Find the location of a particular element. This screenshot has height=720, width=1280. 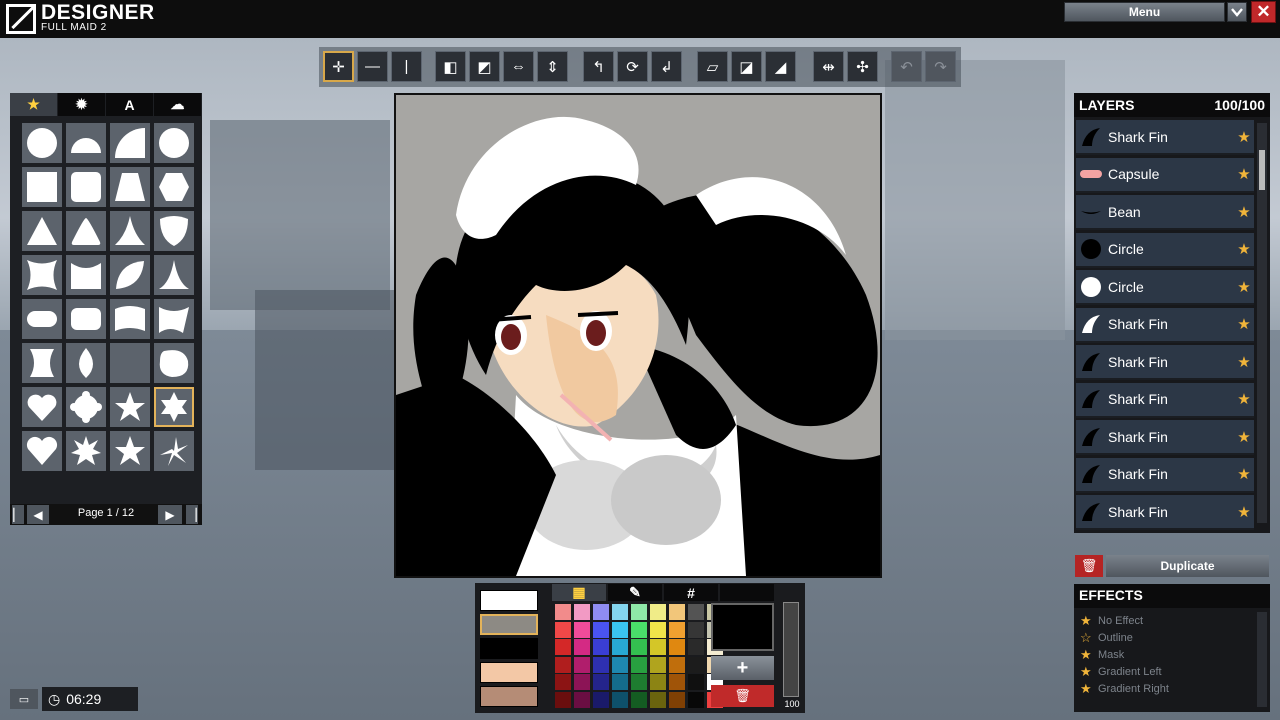

previous-page-button: ◀ is located at coordinates (38, 514).